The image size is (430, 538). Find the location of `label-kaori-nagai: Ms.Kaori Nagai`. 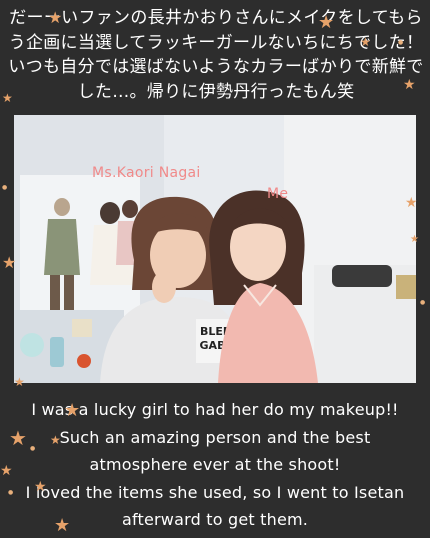

label-kaori-nagai: Ms.Kaori Nagai is located at coordinates (146, 173).